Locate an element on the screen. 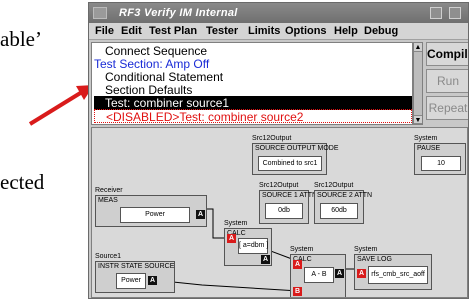 The width and height of the screenshot is (469, 299). receiver-meas-block: MEAS Power A is located at coordinates (151, 211).